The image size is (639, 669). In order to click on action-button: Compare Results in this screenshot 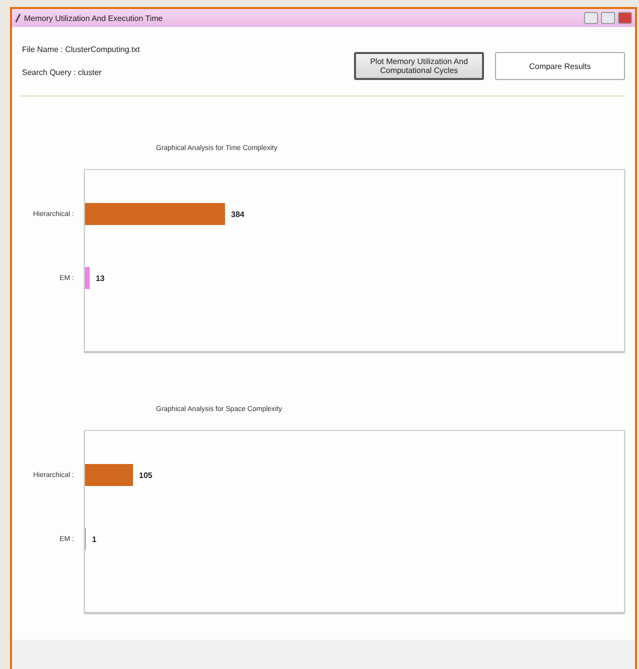, I will do `click(560, 66)`.